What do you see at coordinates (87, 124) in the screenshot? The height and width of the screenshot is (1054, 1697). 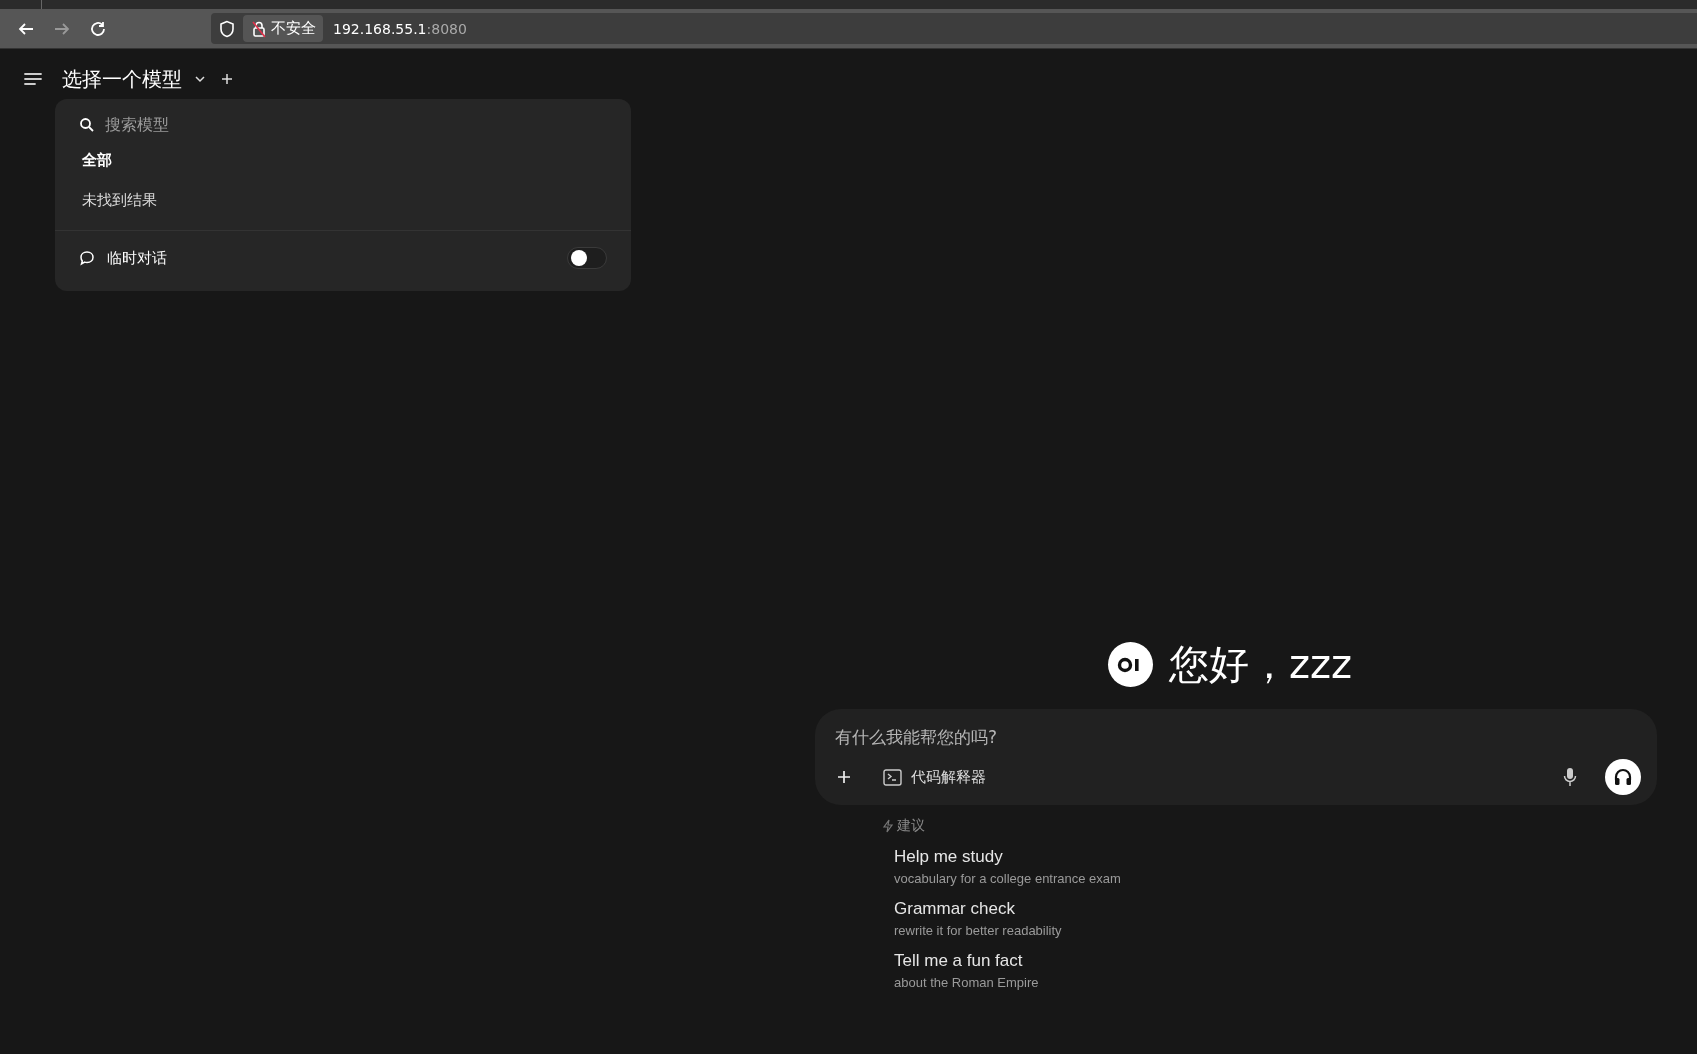 I see `search-icon` at bounding box center [87, 124].